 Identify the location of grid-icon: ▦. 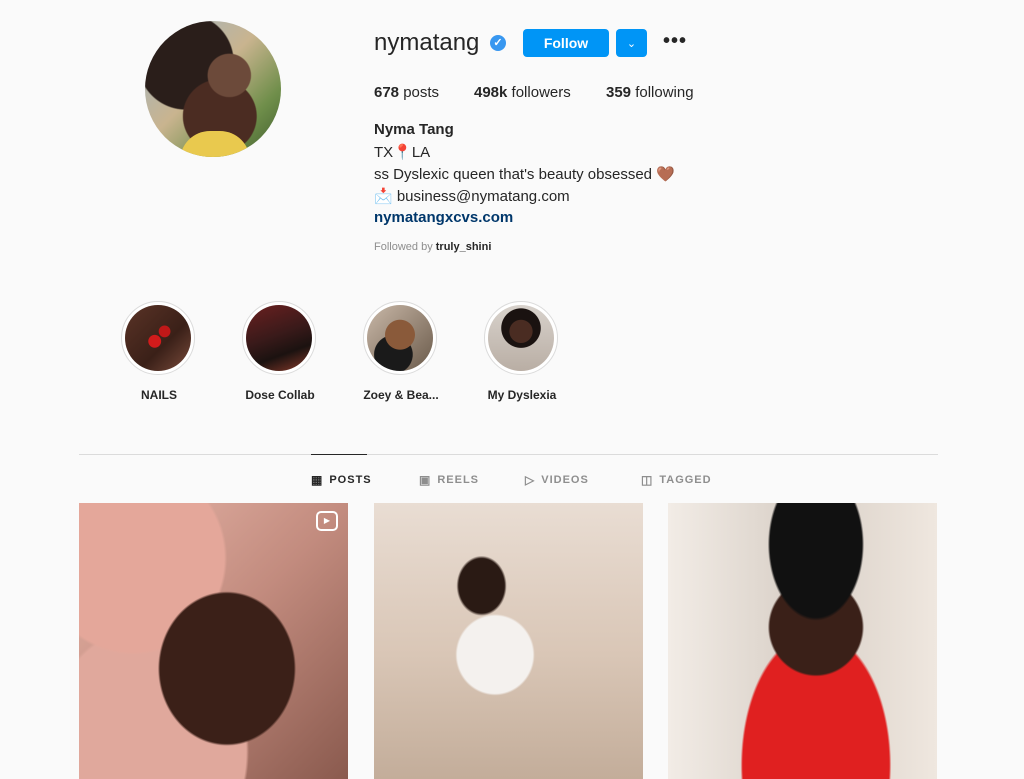
(317, 480).